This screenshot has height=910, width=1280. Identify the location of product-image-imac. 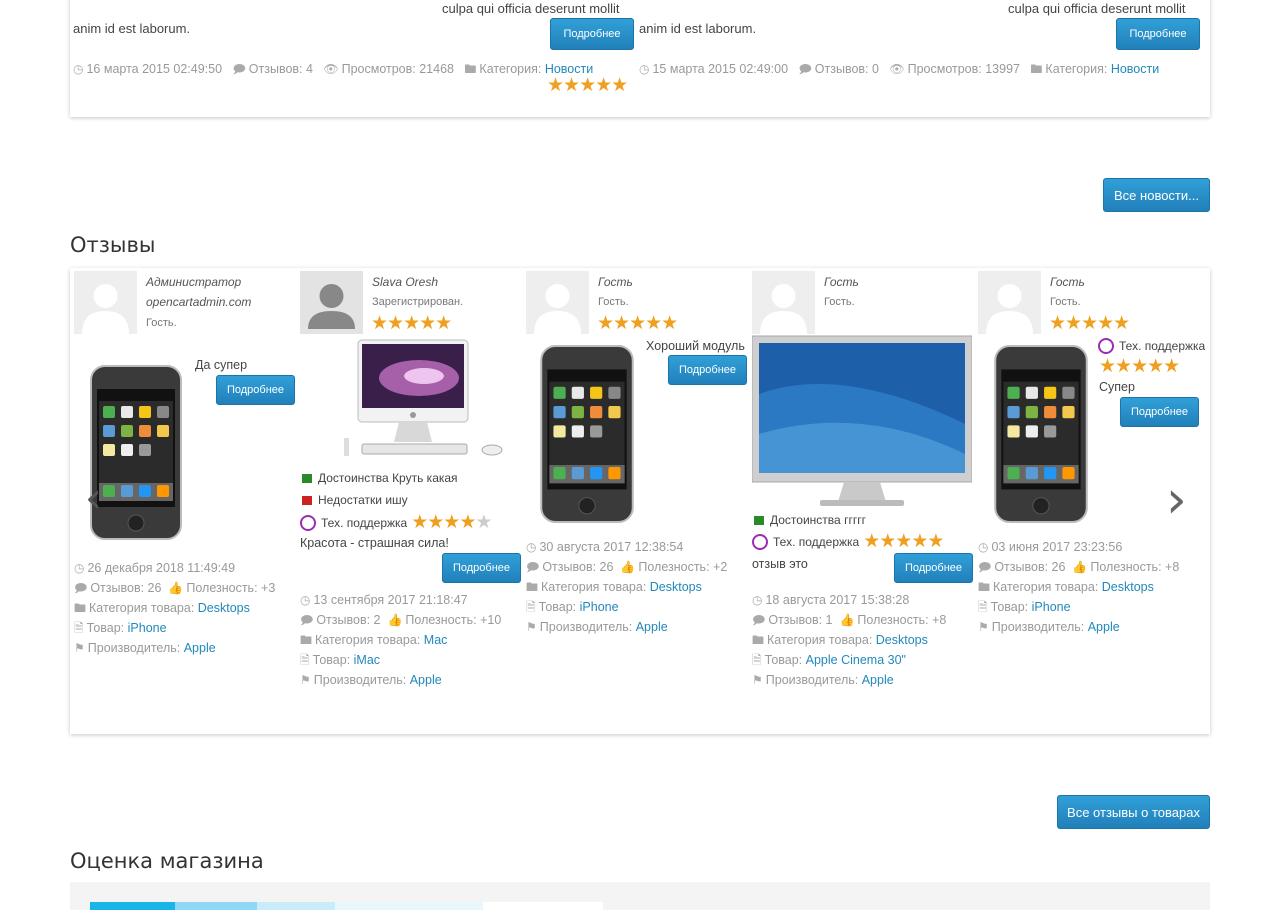
(425, 400).